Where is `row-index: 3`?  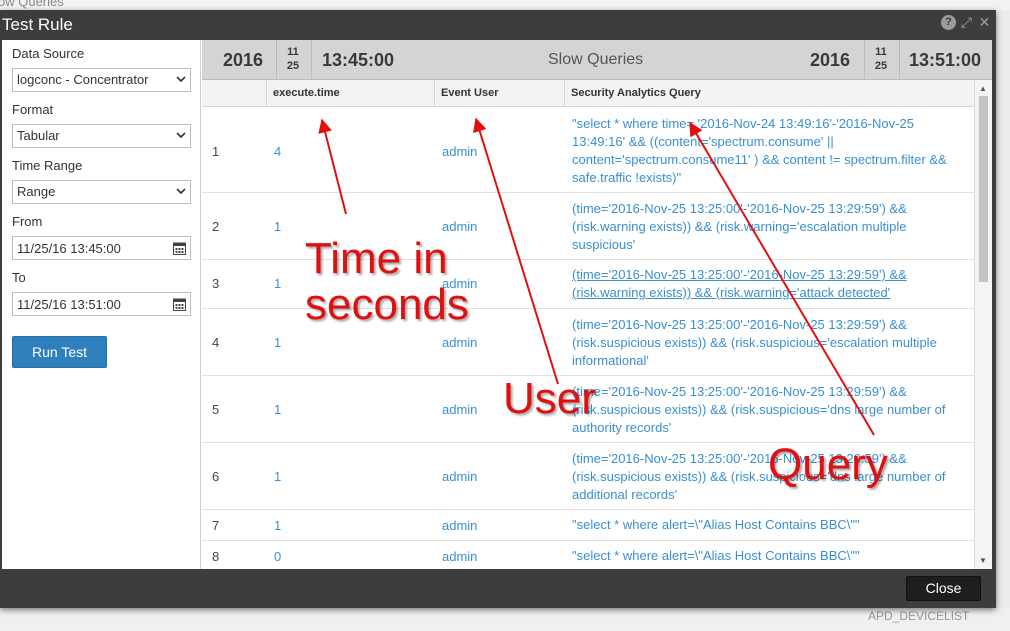
row-index: 3 is located at coordinates (216, 283).